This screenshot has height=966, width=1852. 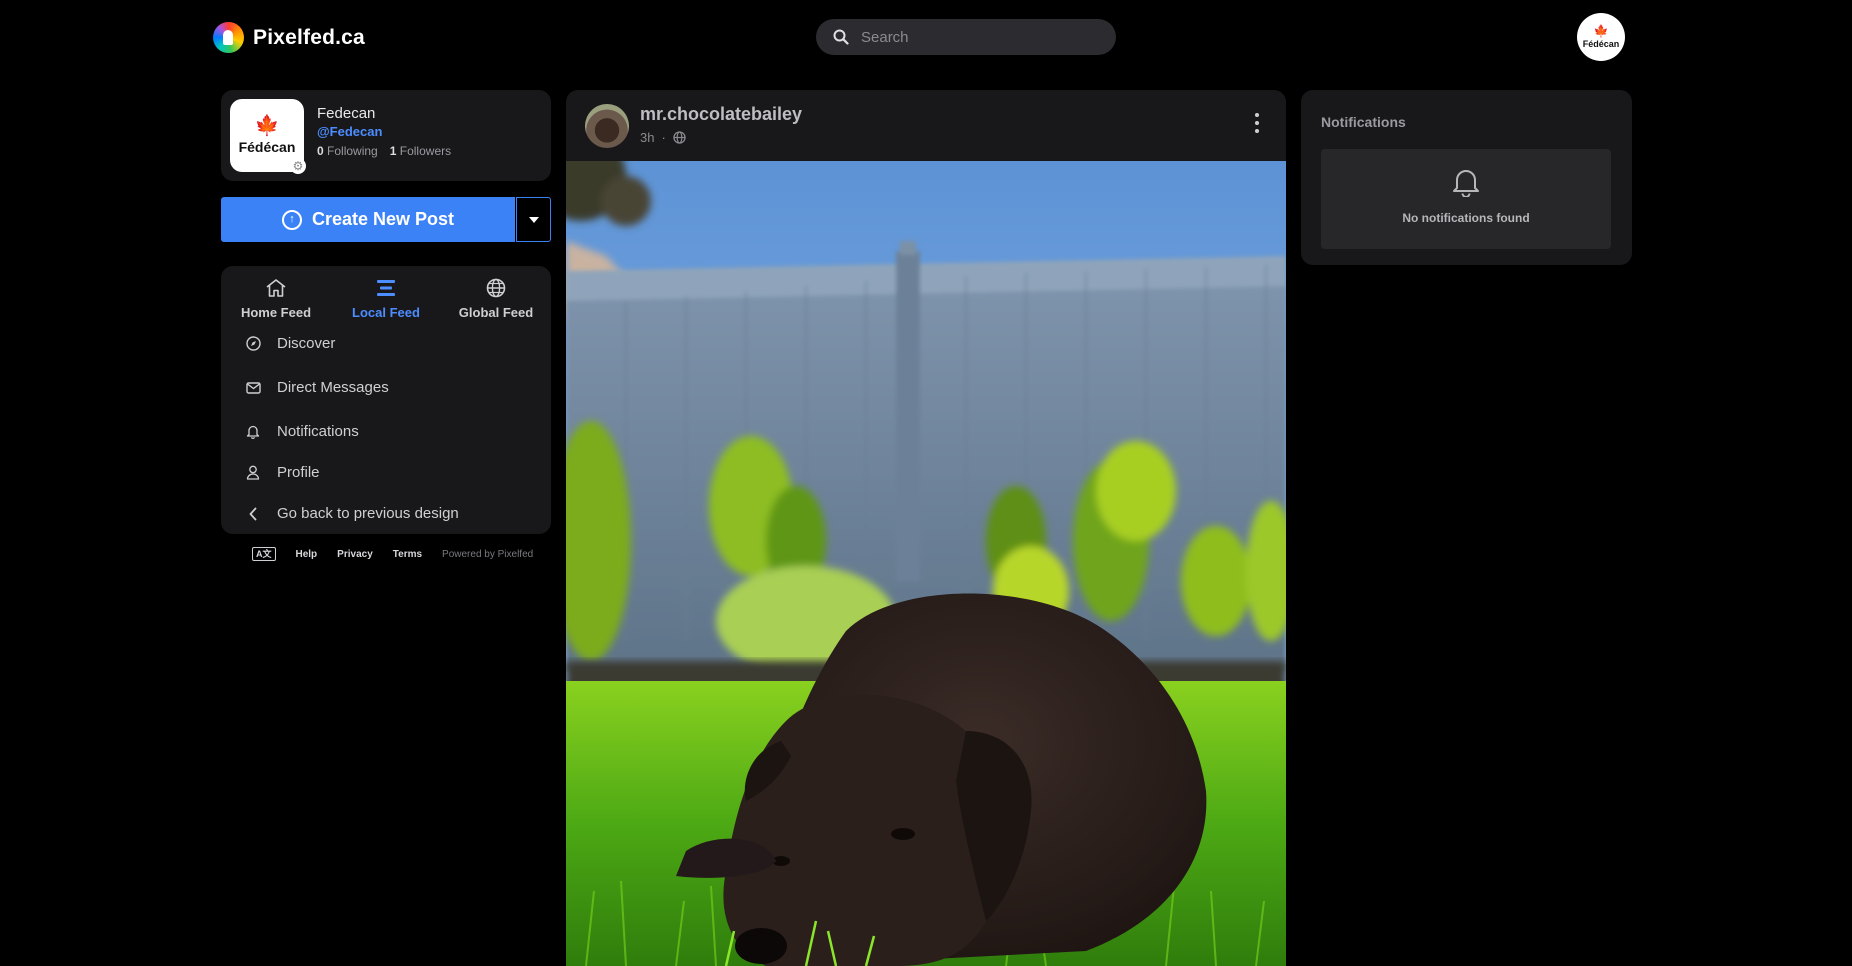 What do you see at coordinates (346, 113) in the screenshot?
I see `profile-name: Fedecan` at bounding box center [346, 113].